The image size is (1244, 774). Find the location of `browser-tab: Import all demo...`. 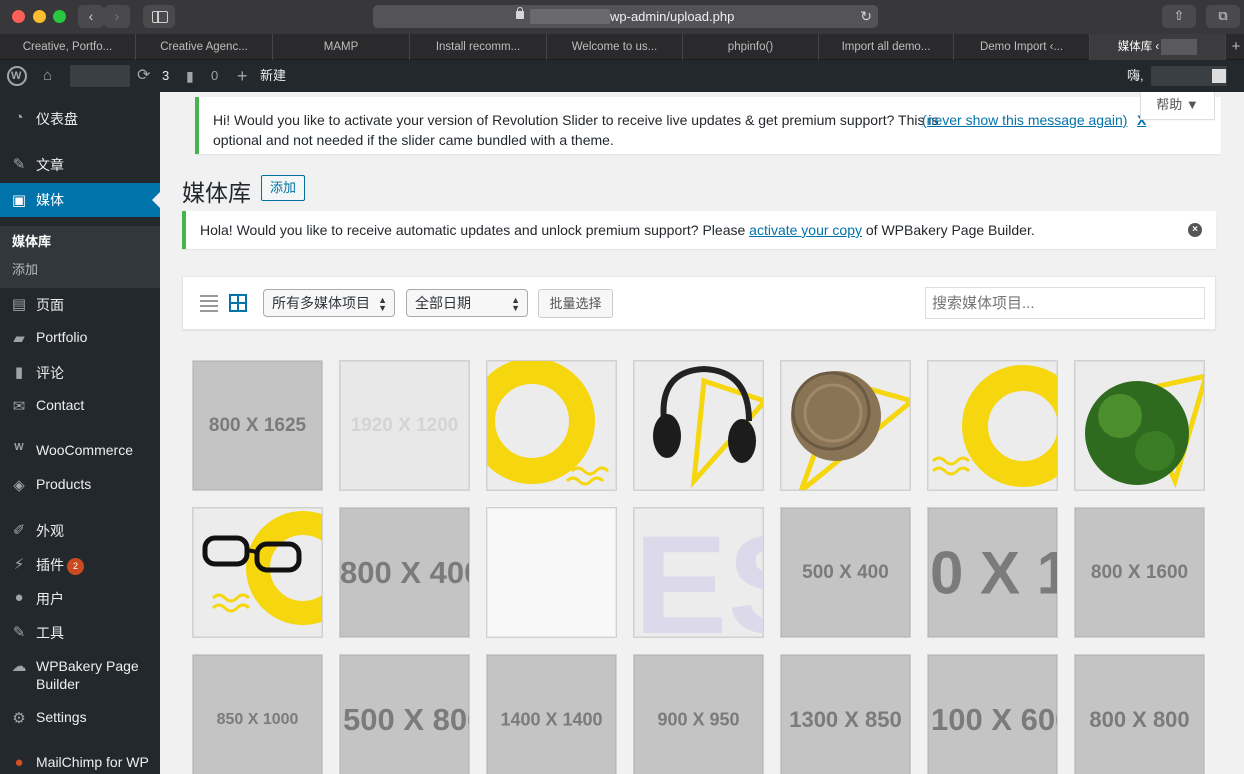

browser-tab: Import all demo... is located at coordinates (886, 47).